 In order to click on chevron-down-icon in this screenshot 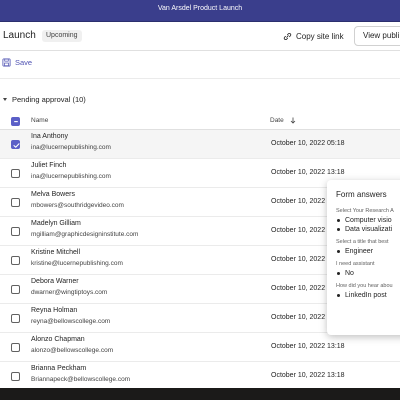, I will do `click(5, 99)`.